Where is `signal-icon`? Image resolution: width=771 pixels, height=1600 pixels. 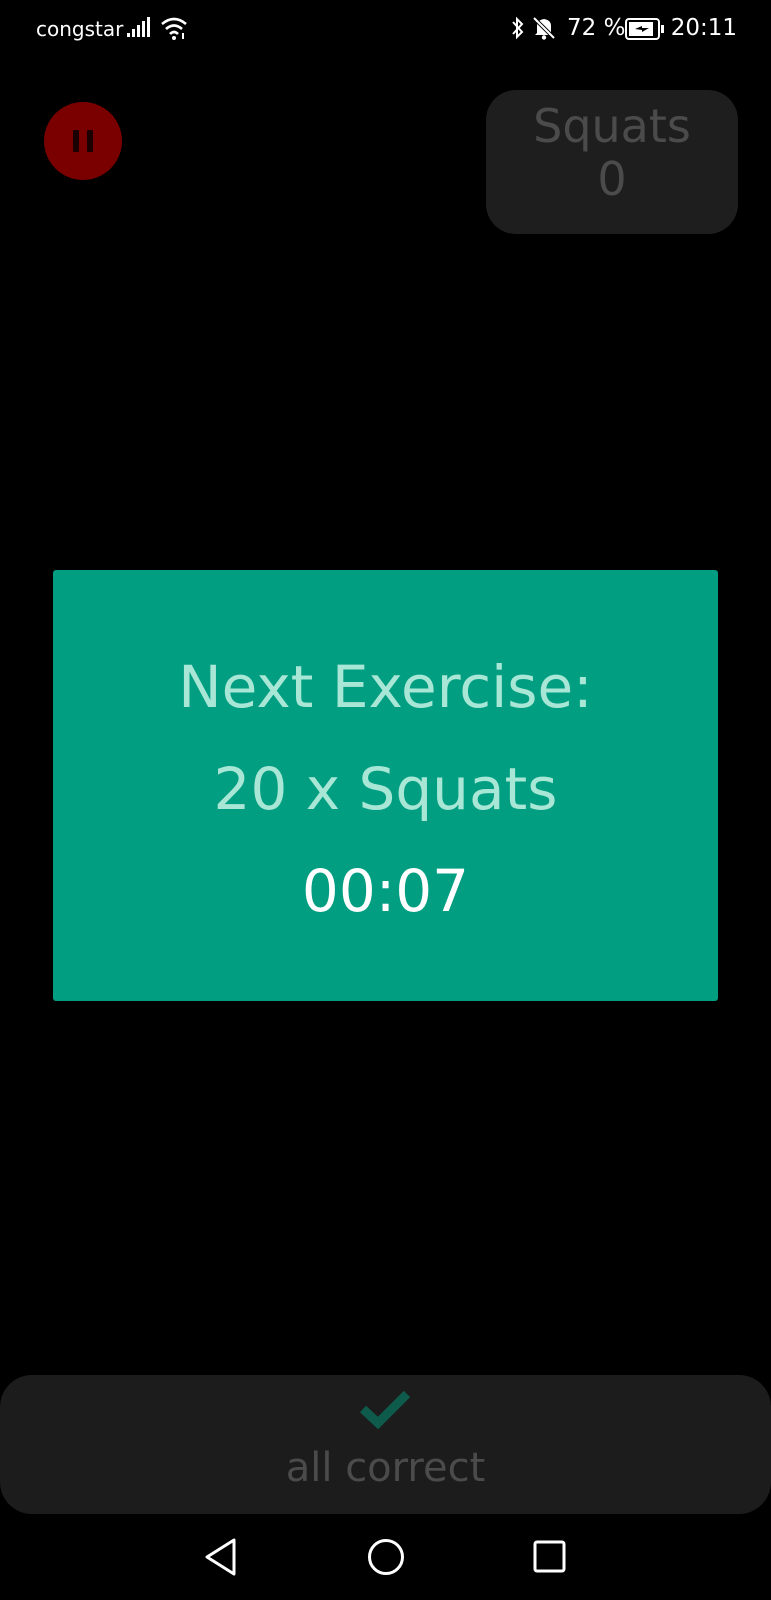 signal-icon is located at coordinates (140, 30).